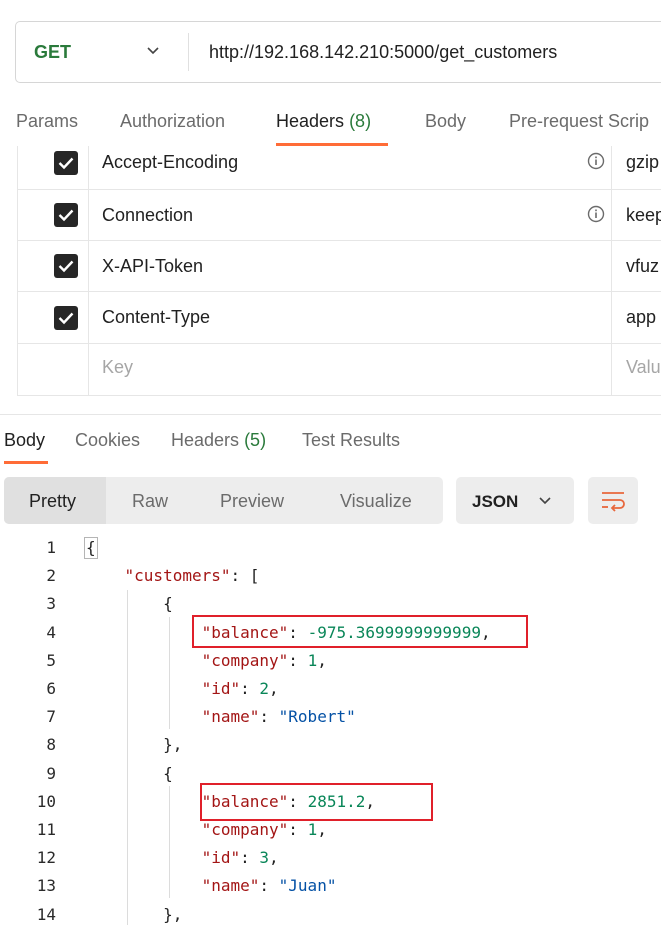  Describe the element at coordinates (107, 440) in the screenshot. I see `response-tab-cookies: Cookies` at that location.